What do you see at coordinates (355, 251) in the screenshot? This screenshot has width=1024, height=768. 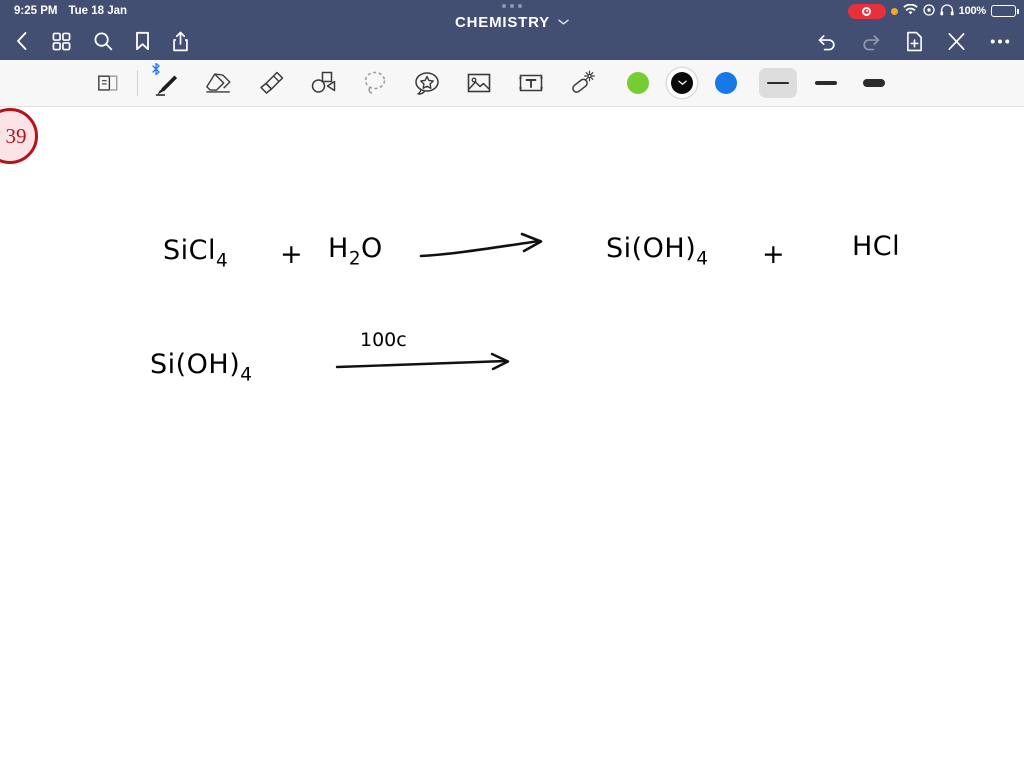 I see `equation-1-reactant-2: H2O` at bounding box center [355, 251].